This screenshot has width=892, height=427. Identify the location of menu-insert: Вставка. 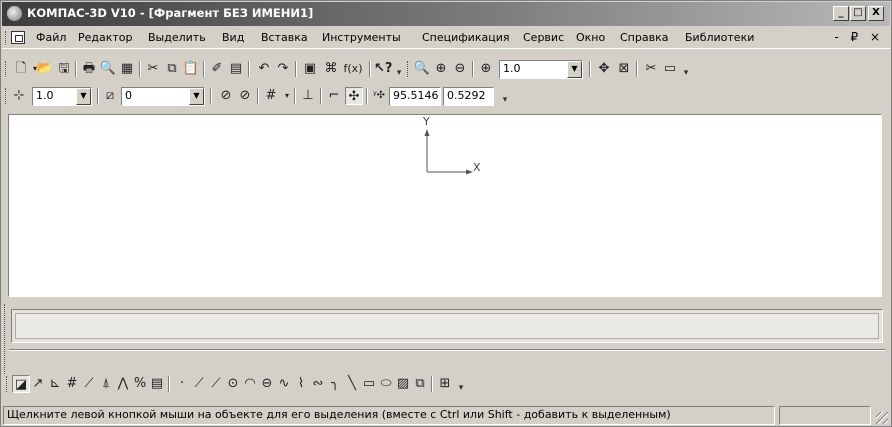
(284, 37).